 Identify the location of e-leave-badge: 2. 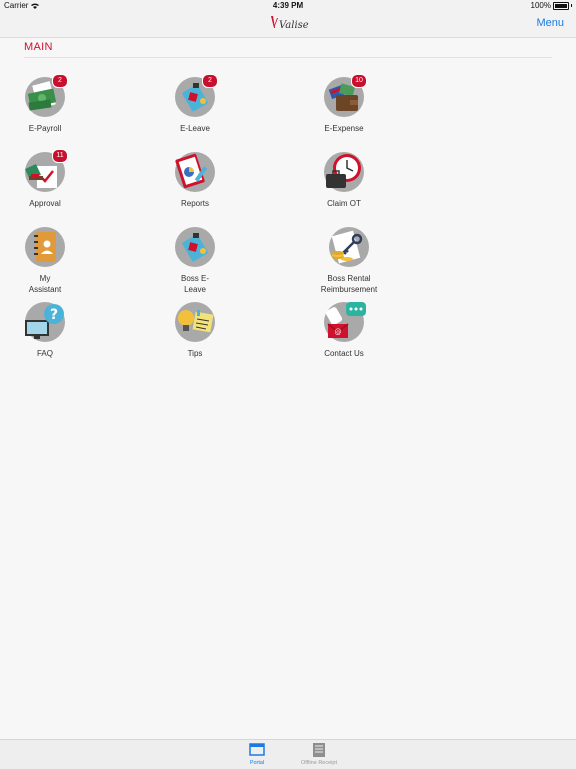
(210, 81).